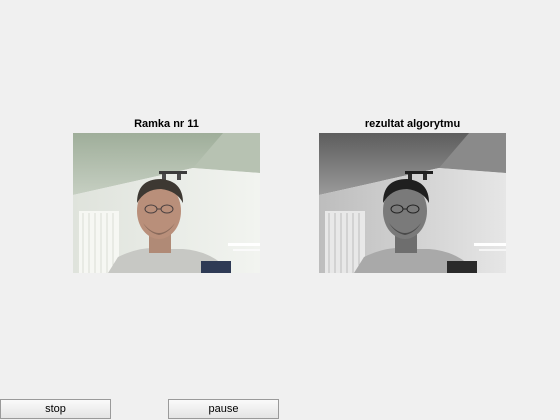 The height and width of the screenshot is (420, 560). I want to click on webcam-frame-original, so click(166, 203).